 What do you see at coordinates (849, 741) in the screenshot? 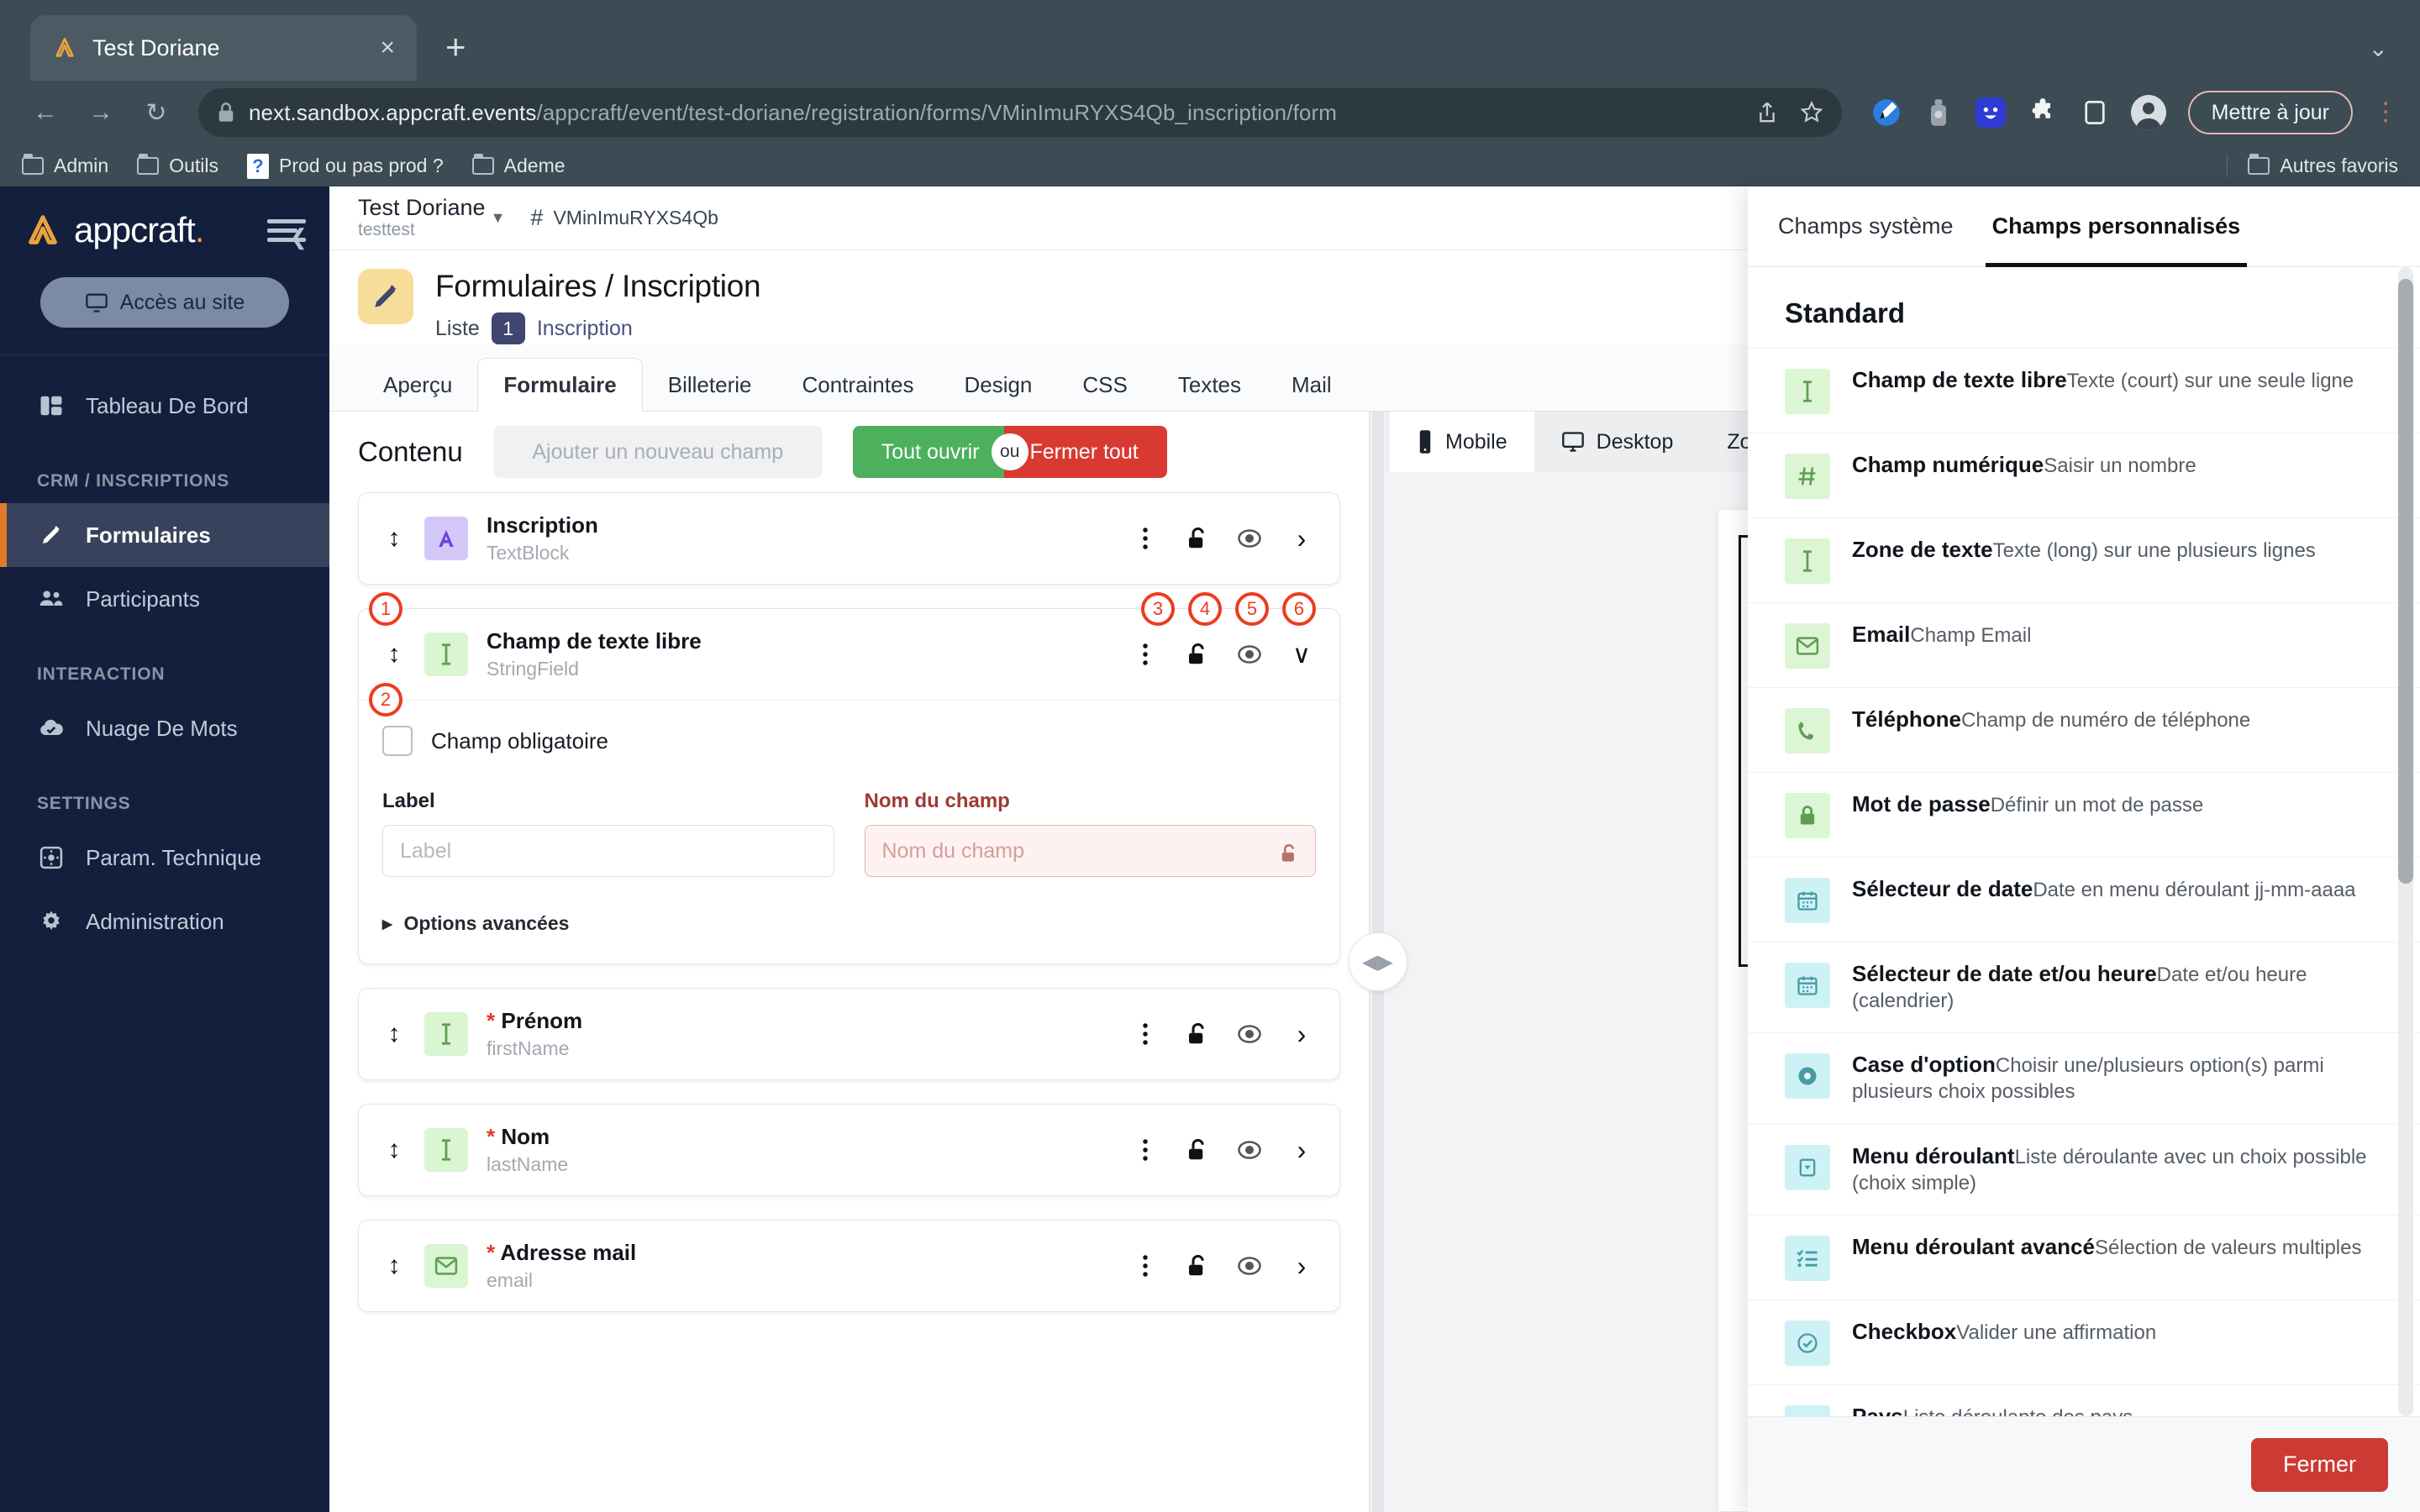
I see `required-checkbox-row: Champ obligatoire` at bounding box center [849, 741].